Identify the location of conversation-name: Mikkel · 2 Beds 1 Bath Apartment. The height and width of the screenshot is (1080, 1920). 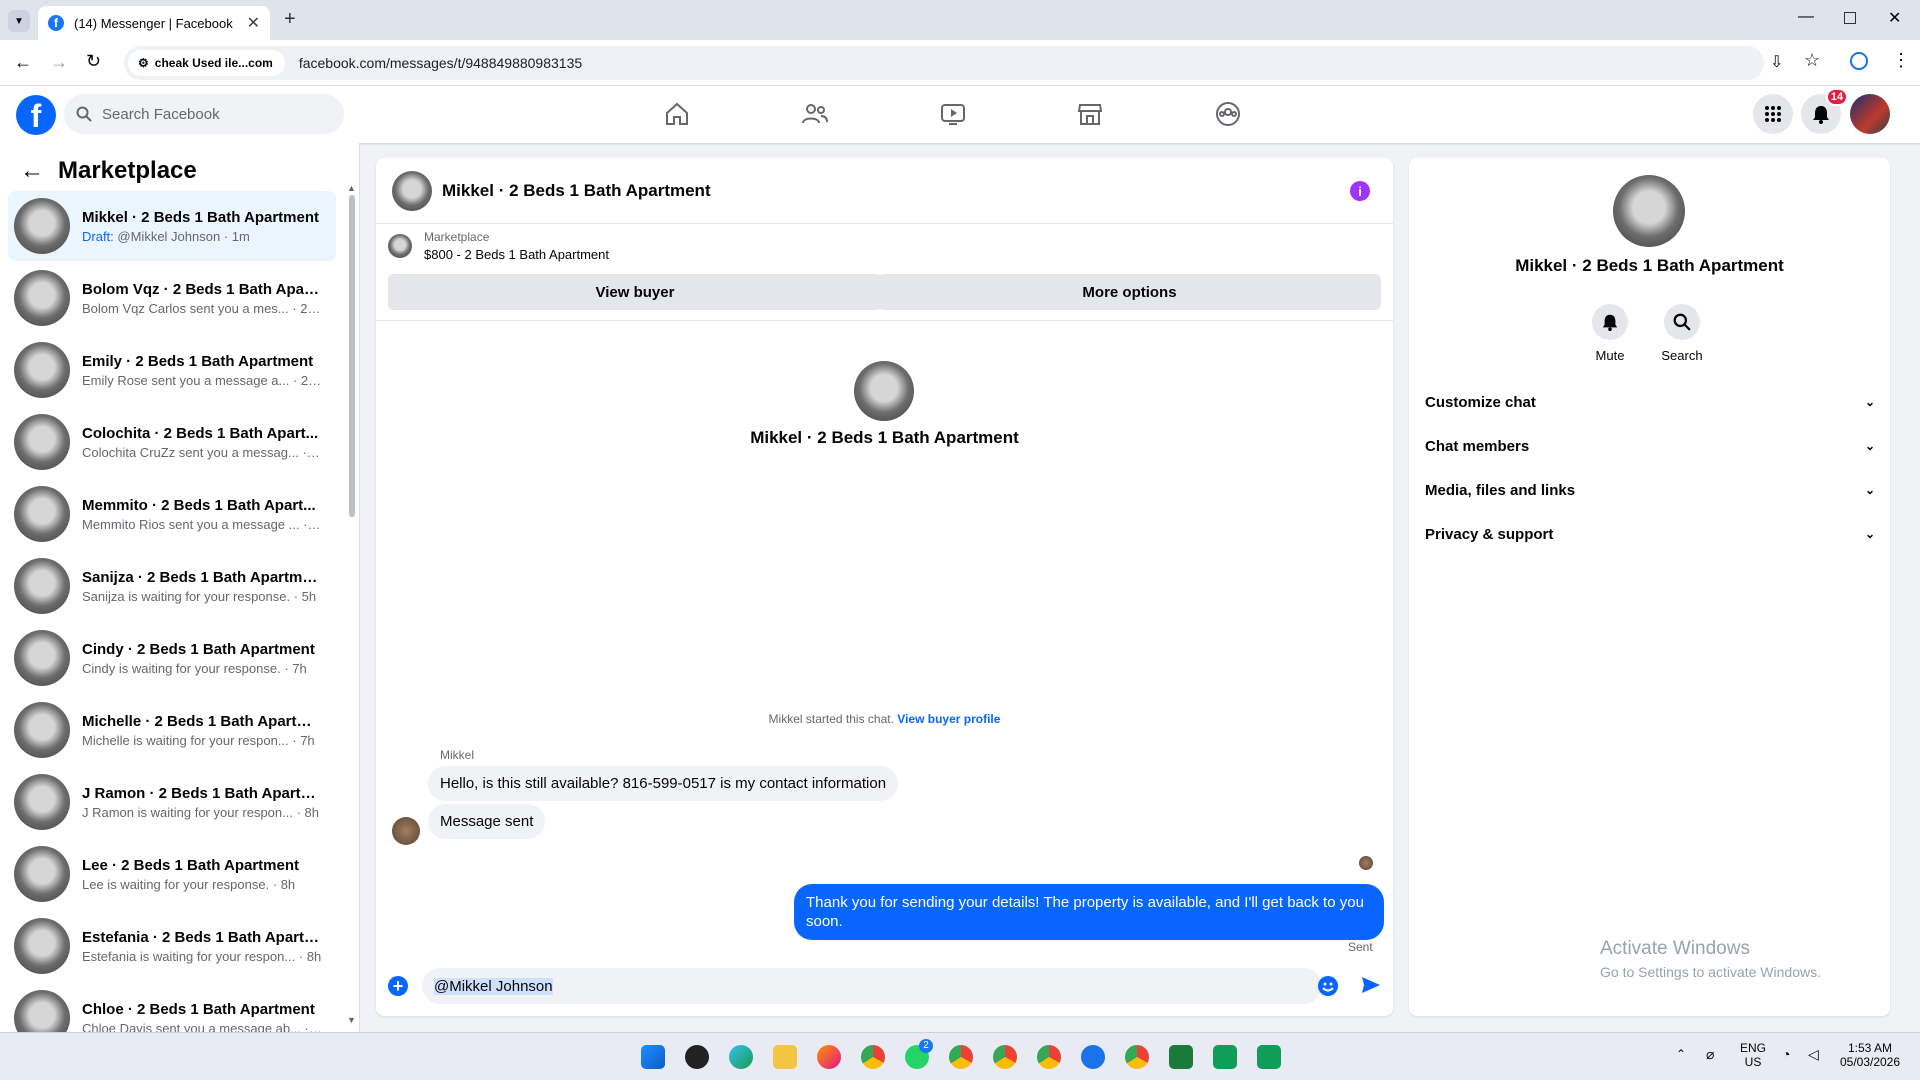
(201, 217).